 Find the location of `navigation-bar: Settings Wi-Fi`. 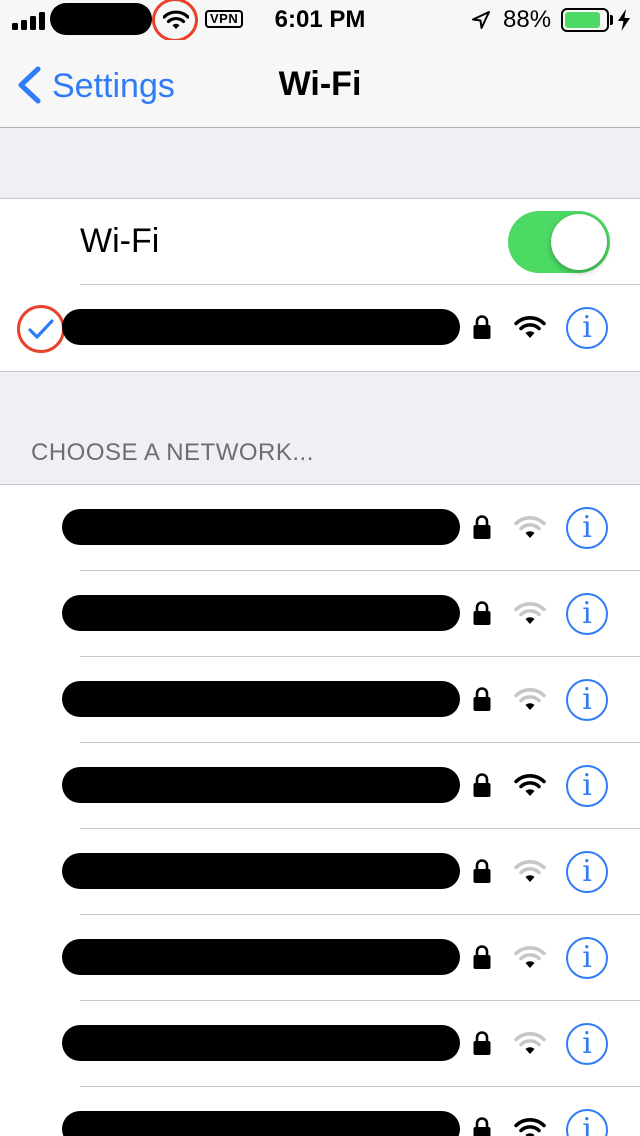

navigation-bar: Settings Wi-Fi is located at coordinates (320, 84).